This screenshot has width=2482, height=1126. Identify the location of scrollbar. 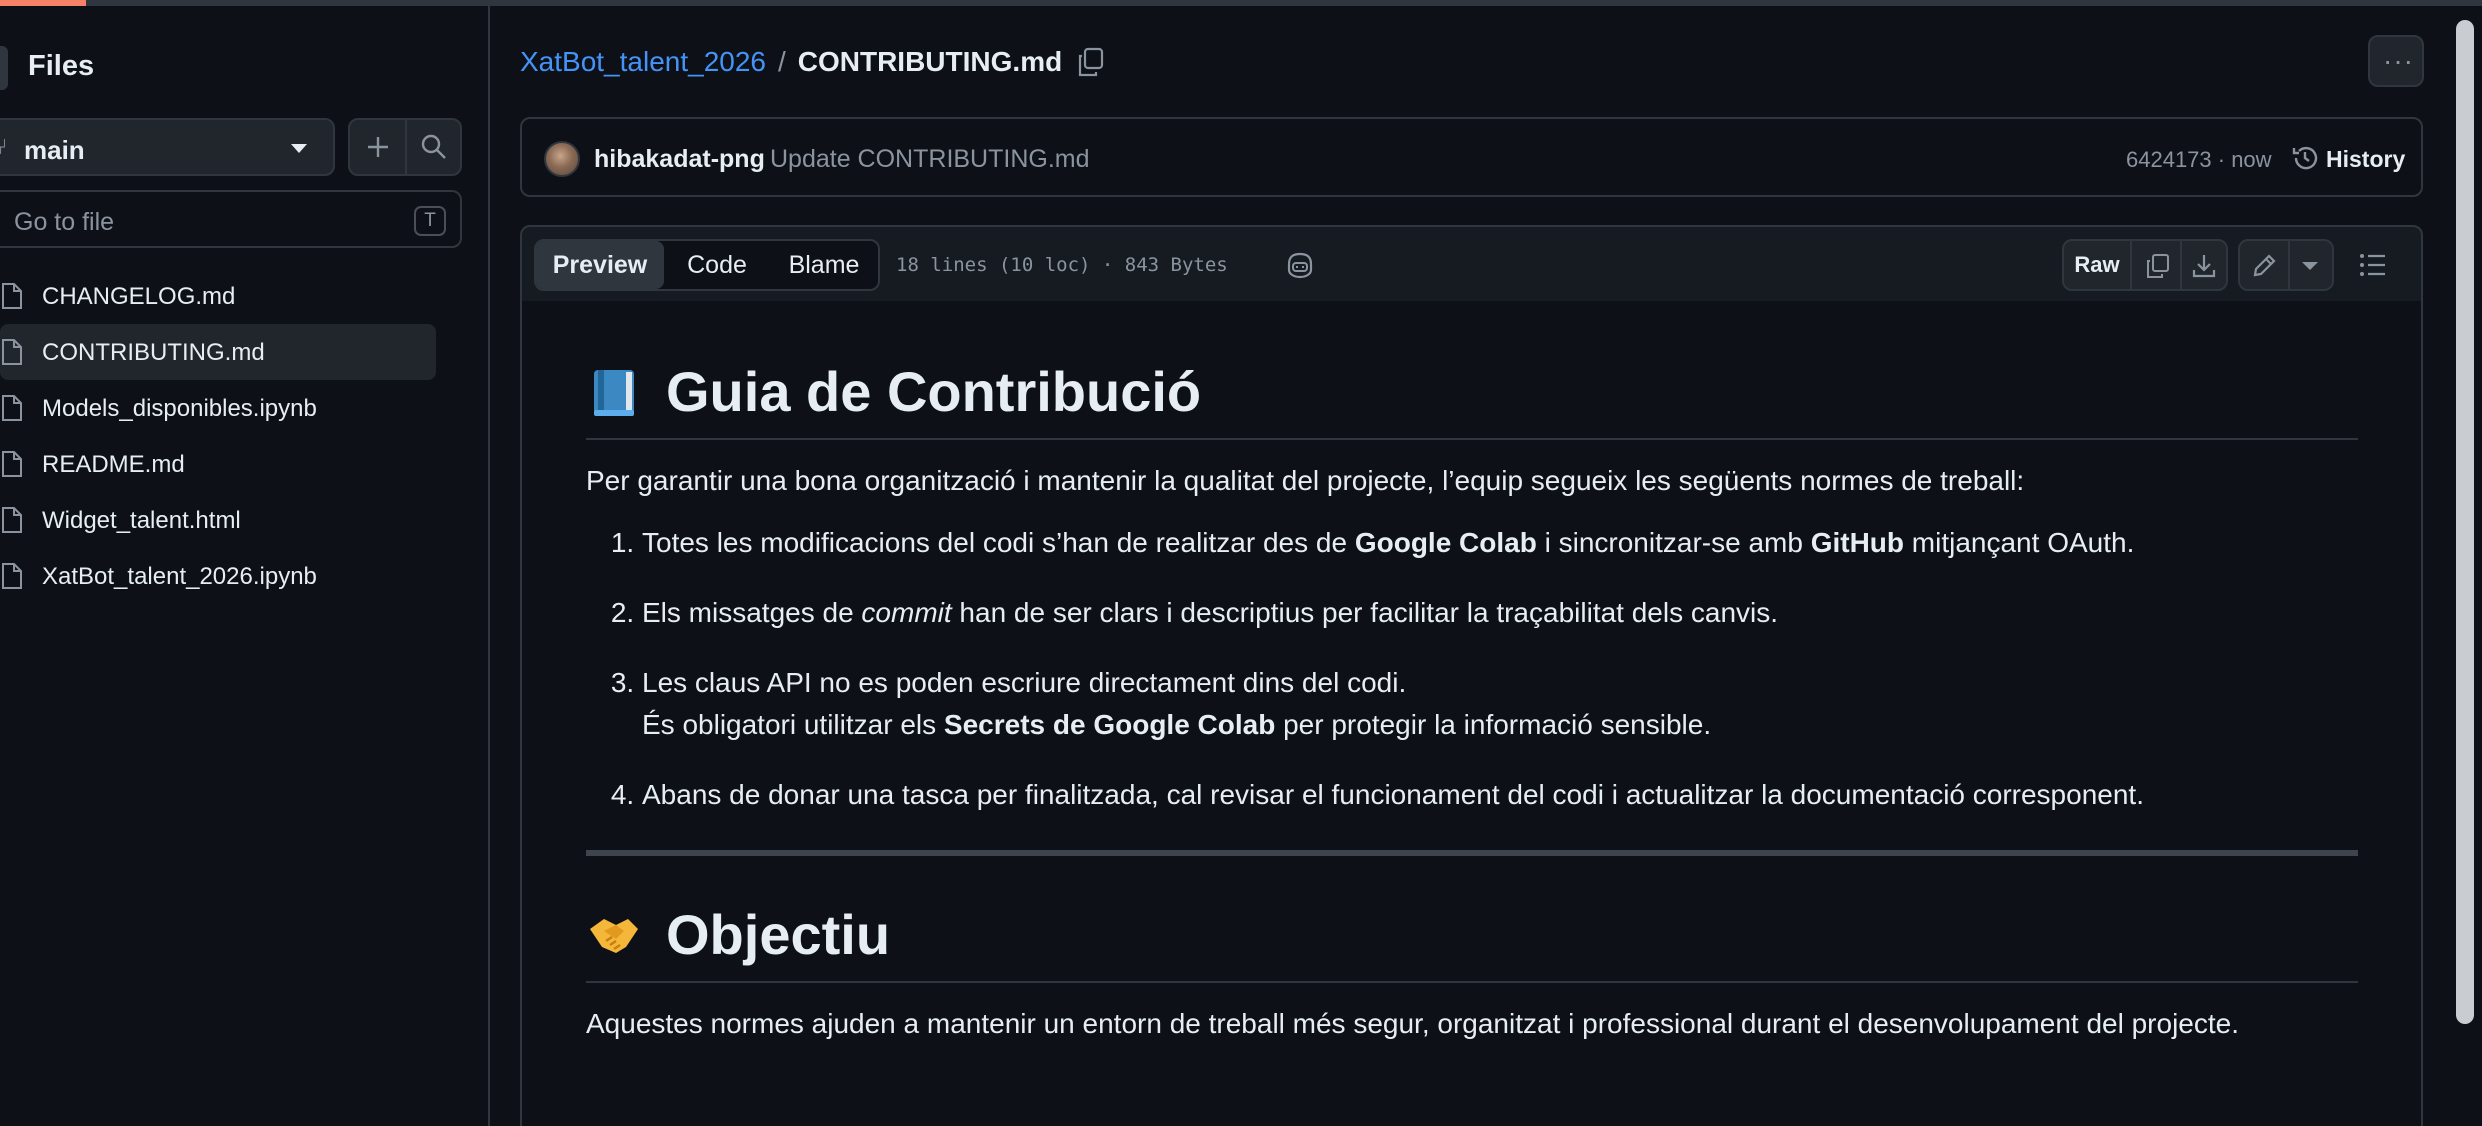
(2467, 566).